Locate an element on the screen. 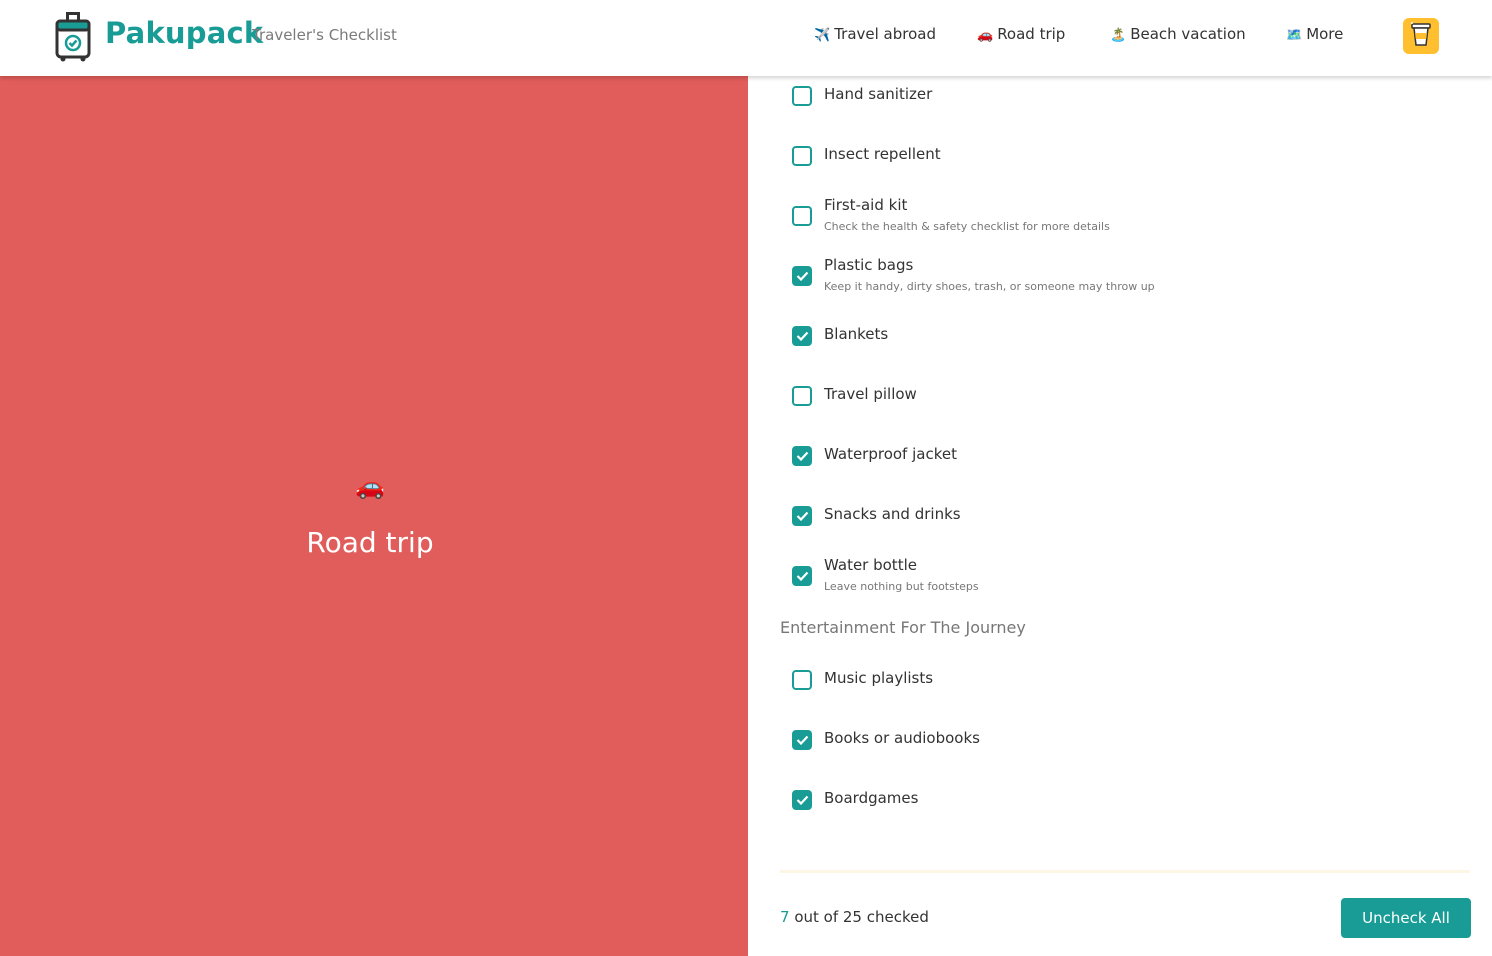  nav-label: Road trip is located at coordinates (1031, 34).